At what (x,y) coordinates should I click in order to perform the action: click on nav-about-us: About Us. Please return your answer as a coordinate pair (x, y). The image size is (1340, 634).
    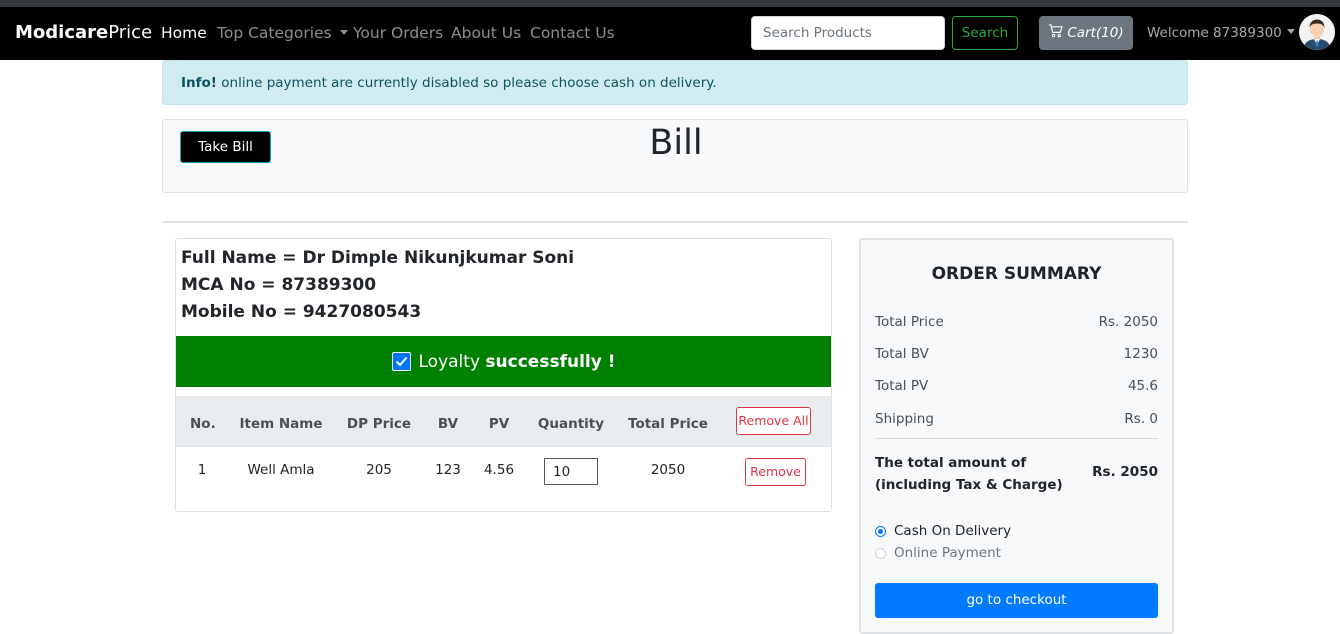
    Looking at the image, I should click on (486, 33).